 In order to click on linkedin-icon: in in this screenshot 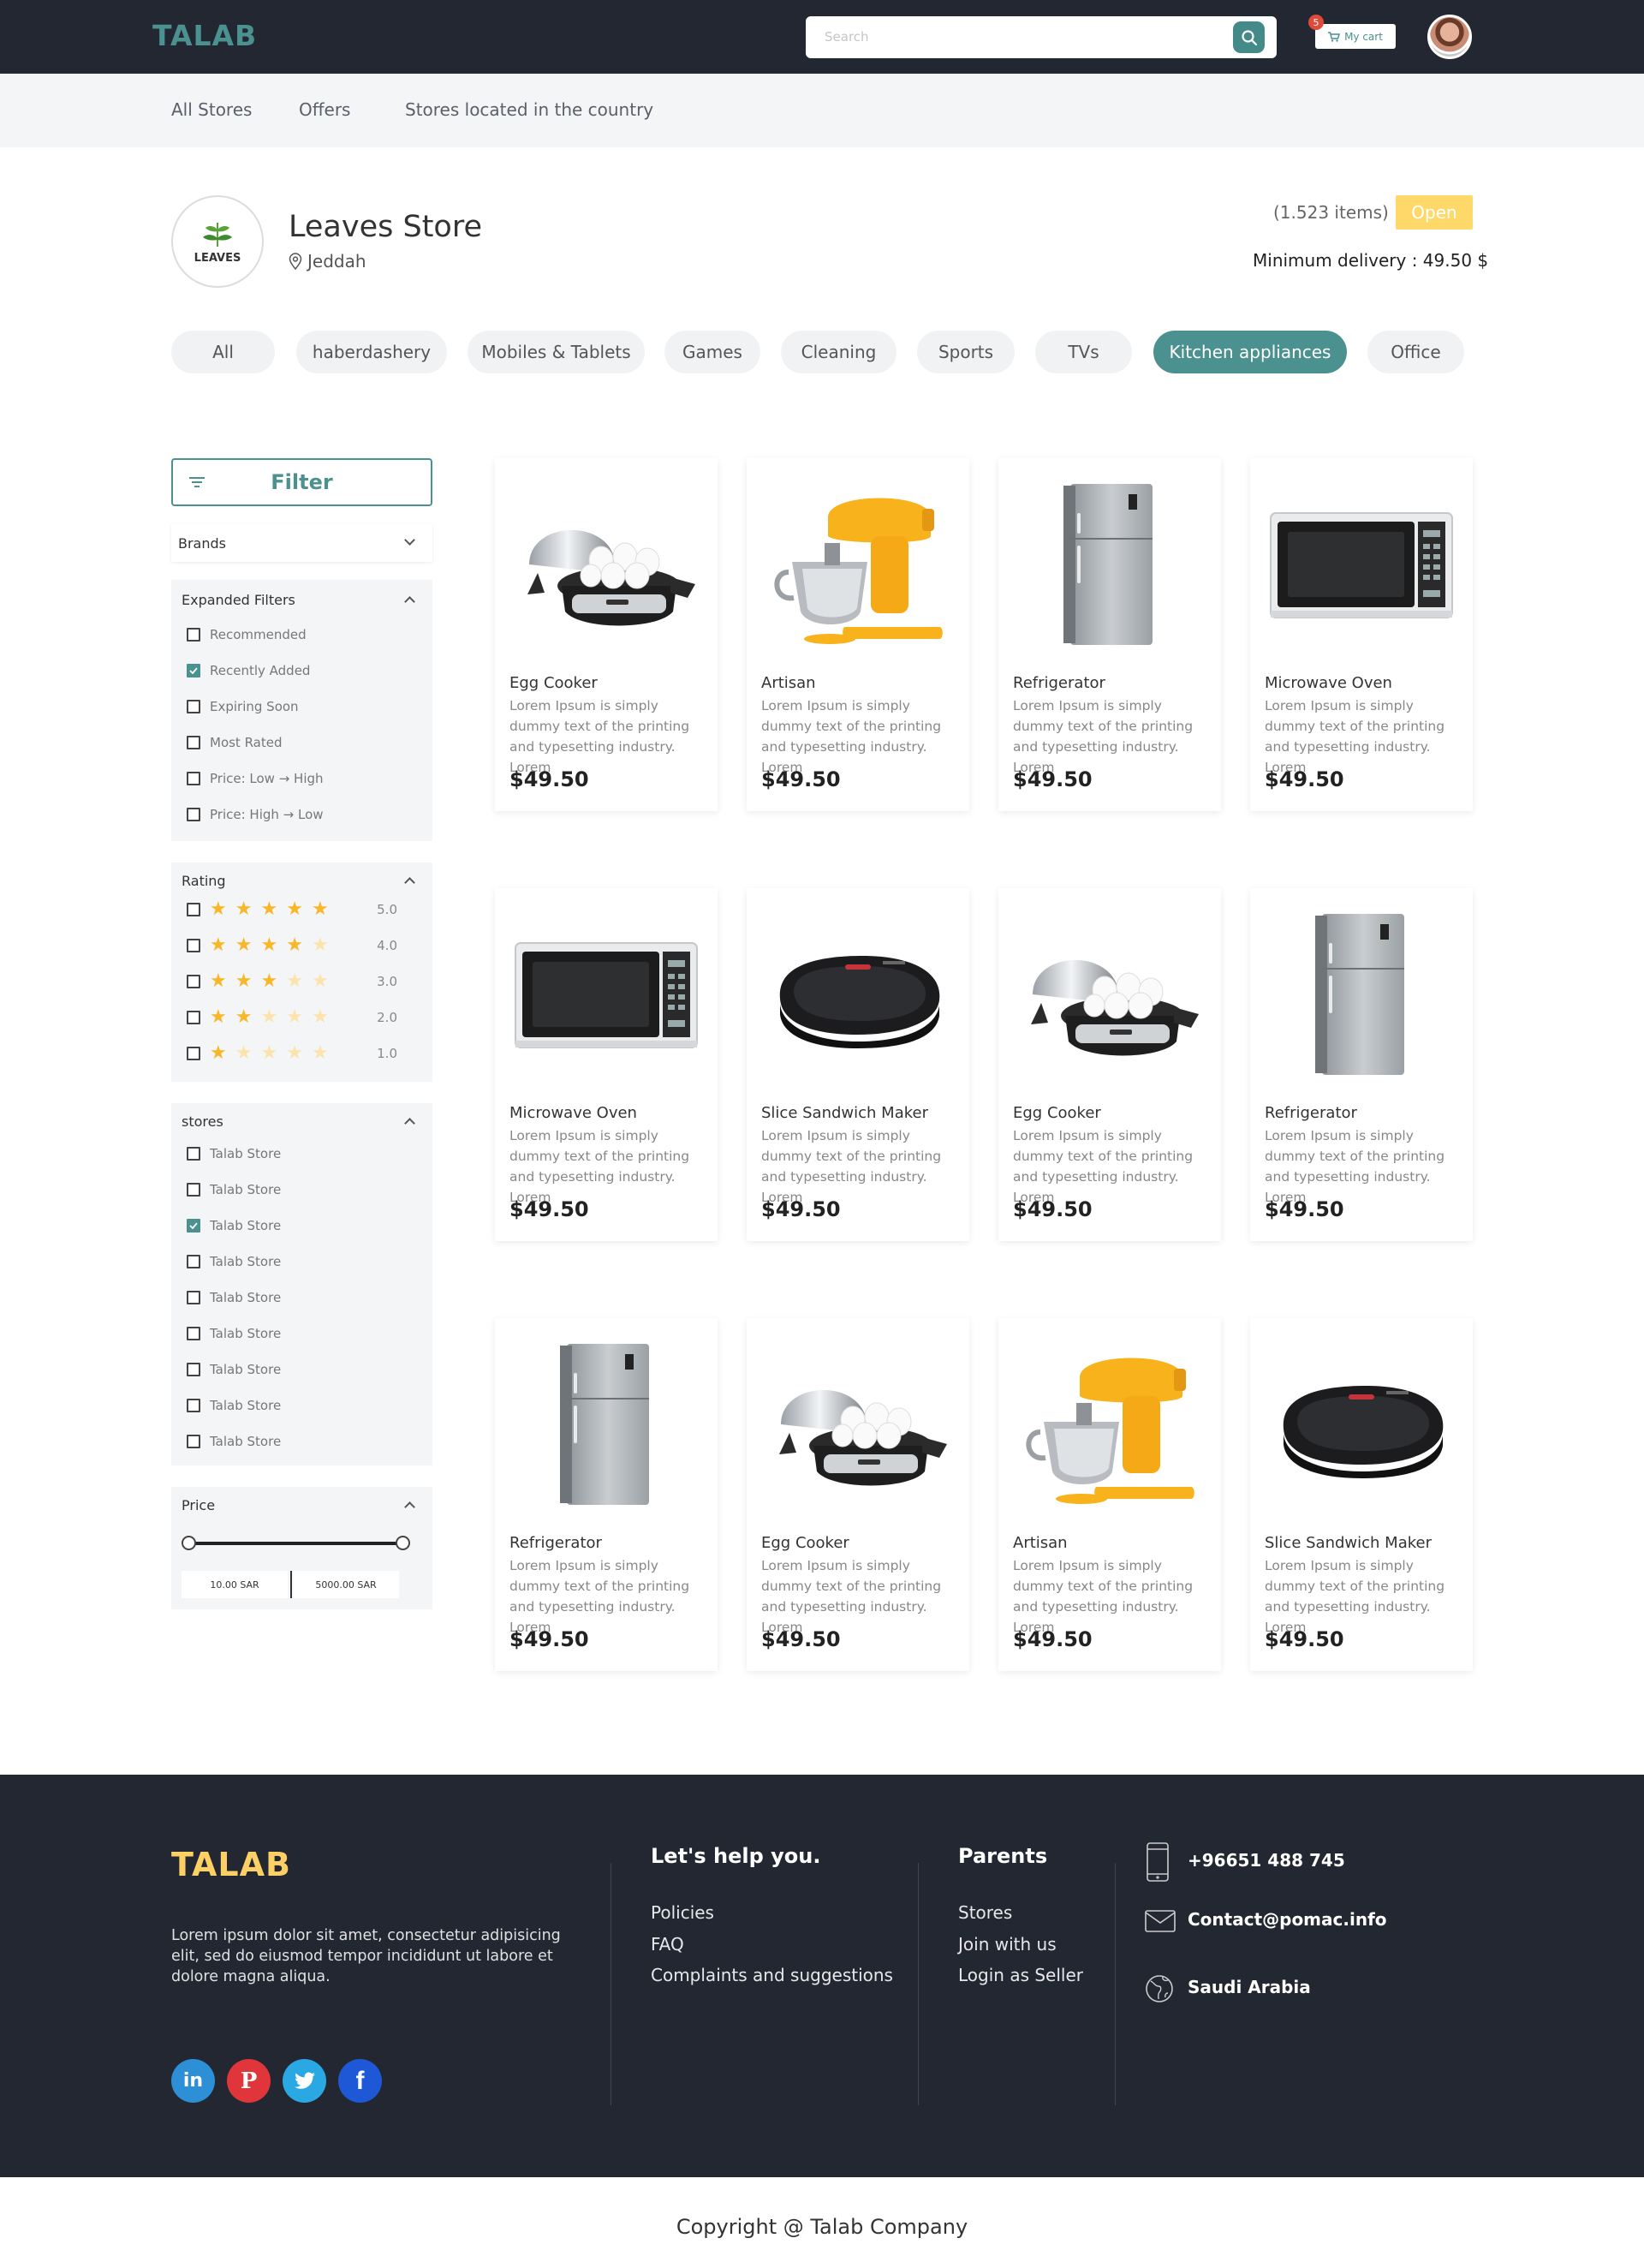, I will do `click(193, 2081)`.